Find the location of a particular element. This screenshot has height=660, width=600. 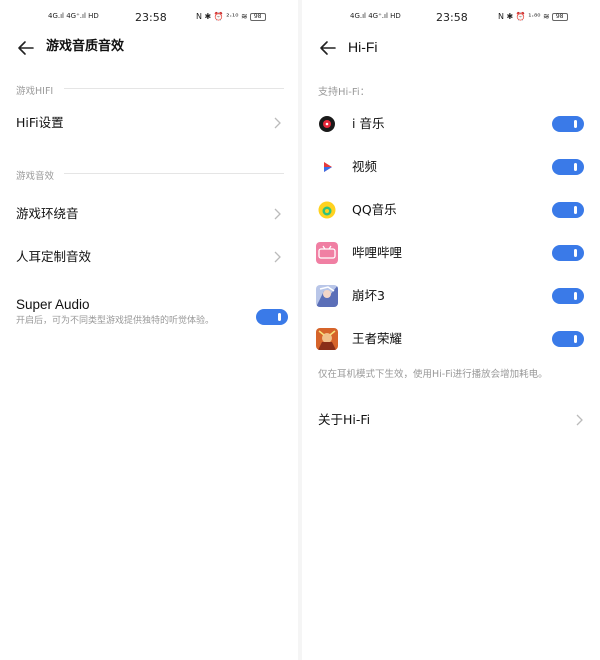

status-icons: N ✱ ⏰ ¹·⁸⁰ ≋ 98 is located at coordinates (533, 16).